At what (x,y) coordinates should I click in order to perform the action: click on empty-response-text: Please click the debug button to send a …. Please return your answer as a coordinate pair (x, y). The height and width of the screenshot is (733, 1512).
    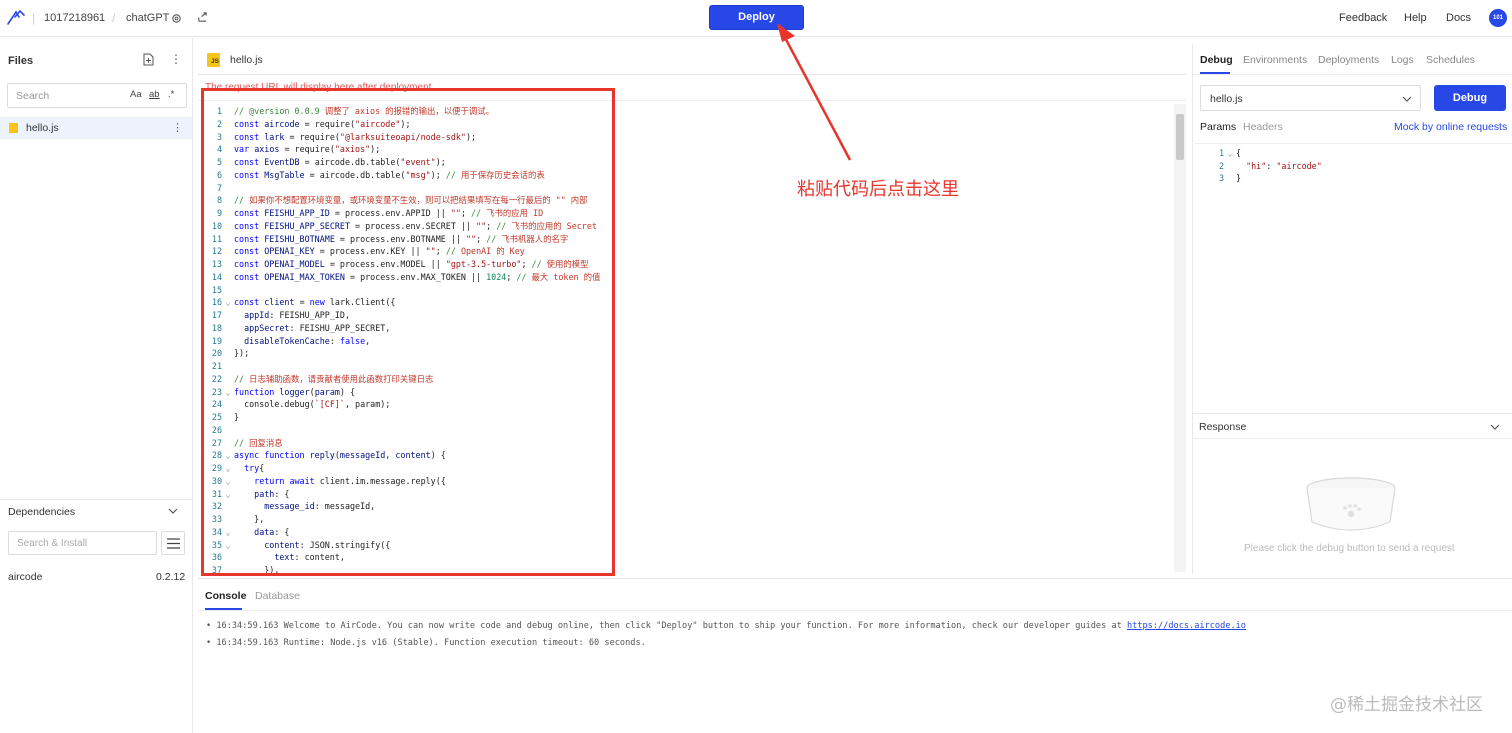
    Looking at the image, I should click on (1349, 548).